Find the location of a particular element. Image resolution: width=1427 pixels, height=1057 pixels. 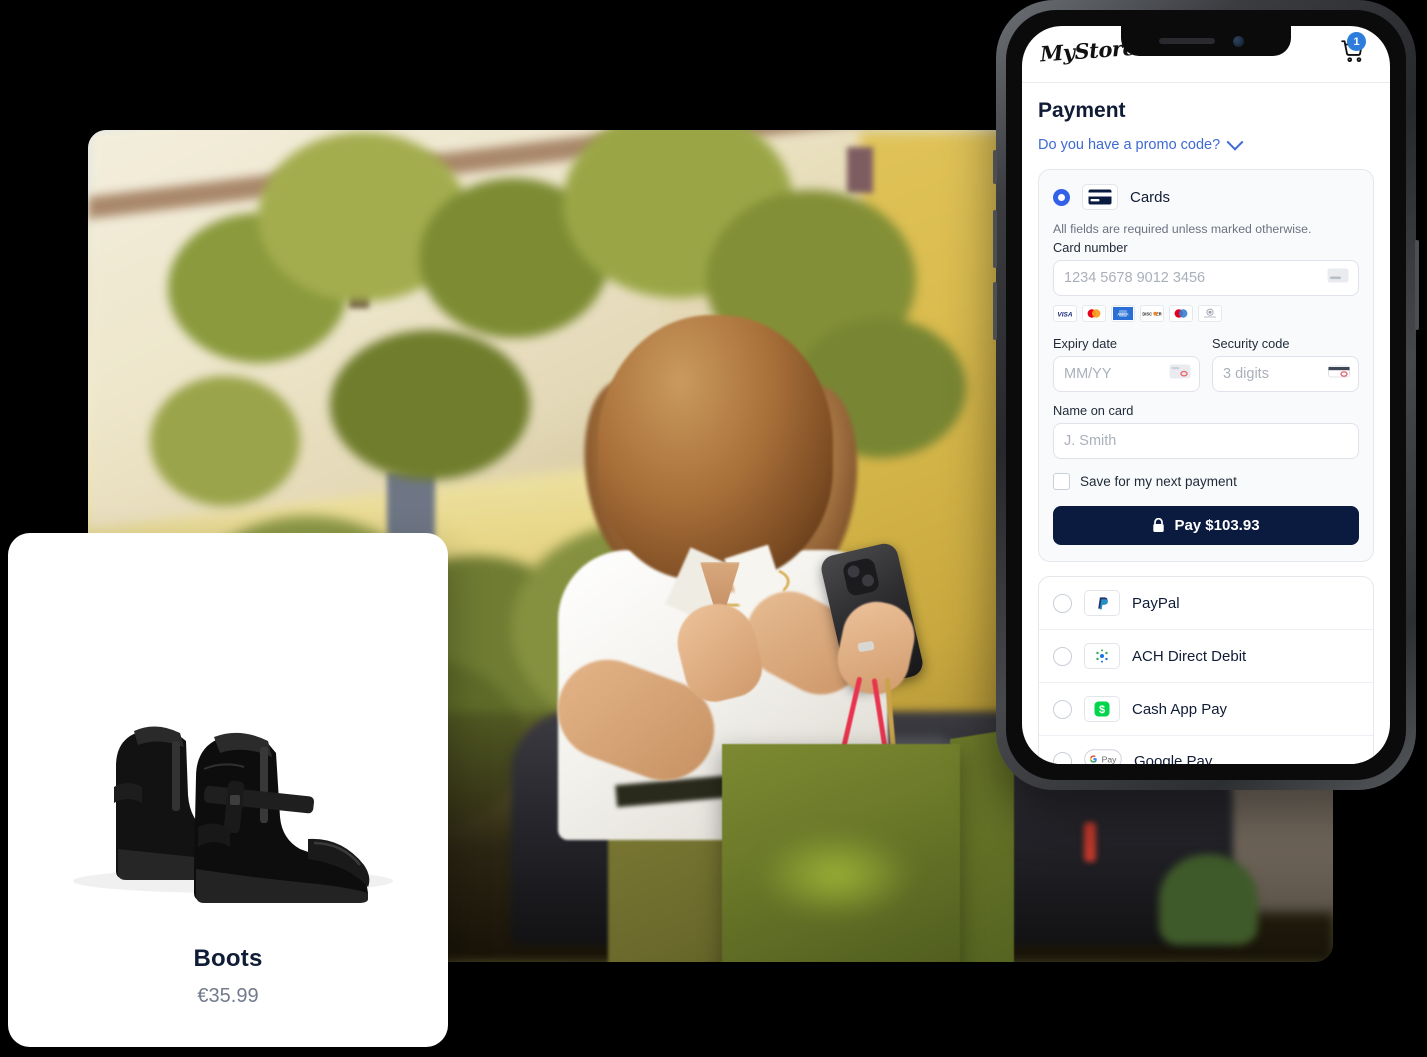

red-object is located at coordinates (1090, 842).